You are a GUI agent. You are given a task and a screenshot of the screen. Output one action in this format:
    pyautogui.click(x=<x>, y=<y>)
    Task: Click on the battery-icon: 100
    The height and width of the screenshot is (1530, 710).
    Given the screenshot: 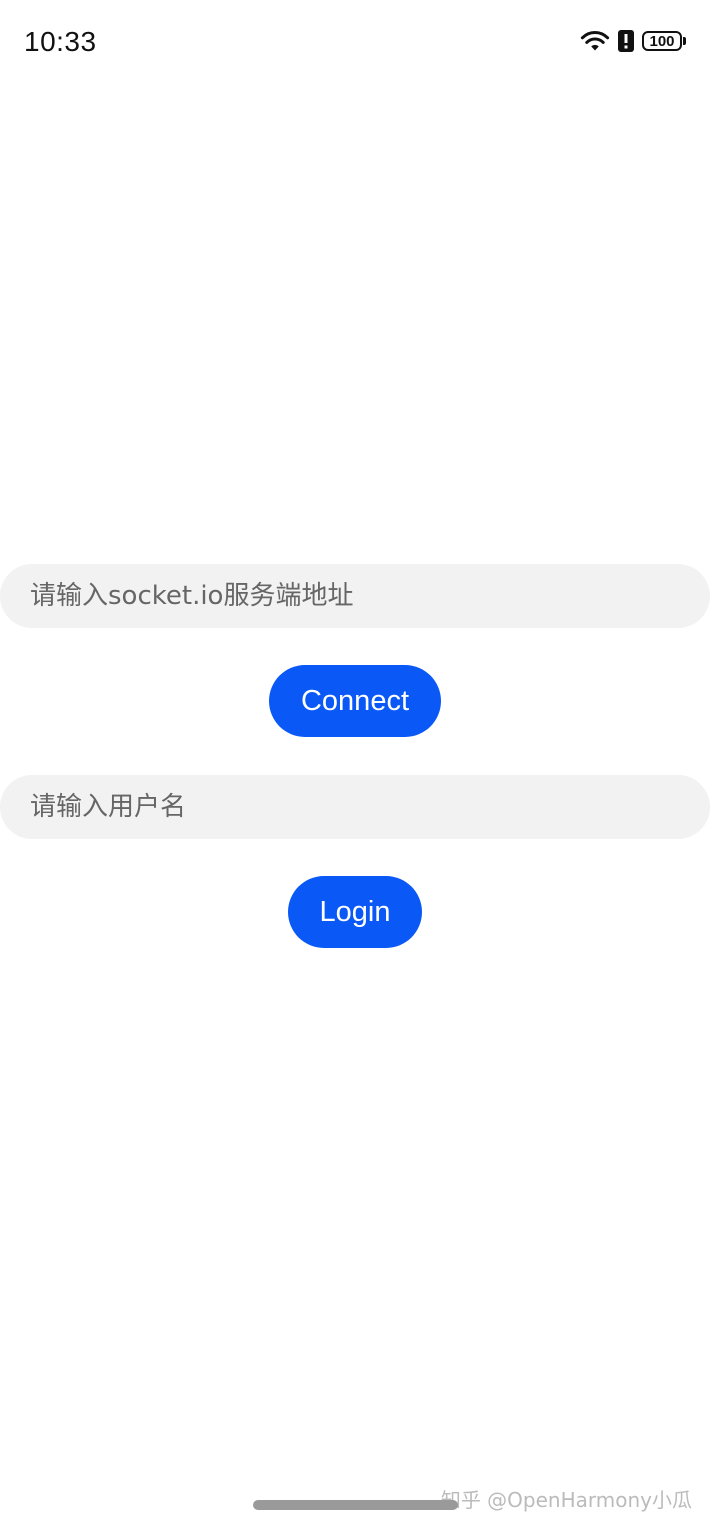 What is the action you would take?
    pyautogui.click(x=665, y=41)
    